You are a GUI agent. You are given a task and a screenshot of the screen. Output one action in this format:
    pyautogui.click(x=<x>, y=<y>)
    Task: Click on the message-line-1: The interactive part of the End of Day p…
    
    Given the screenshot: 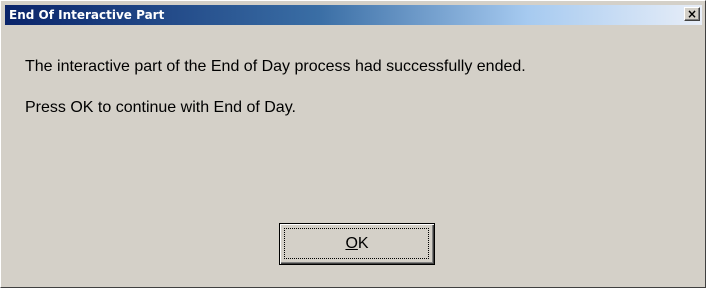 What is the action you would take?
    pyautogui.click(x=275, y=66)
    